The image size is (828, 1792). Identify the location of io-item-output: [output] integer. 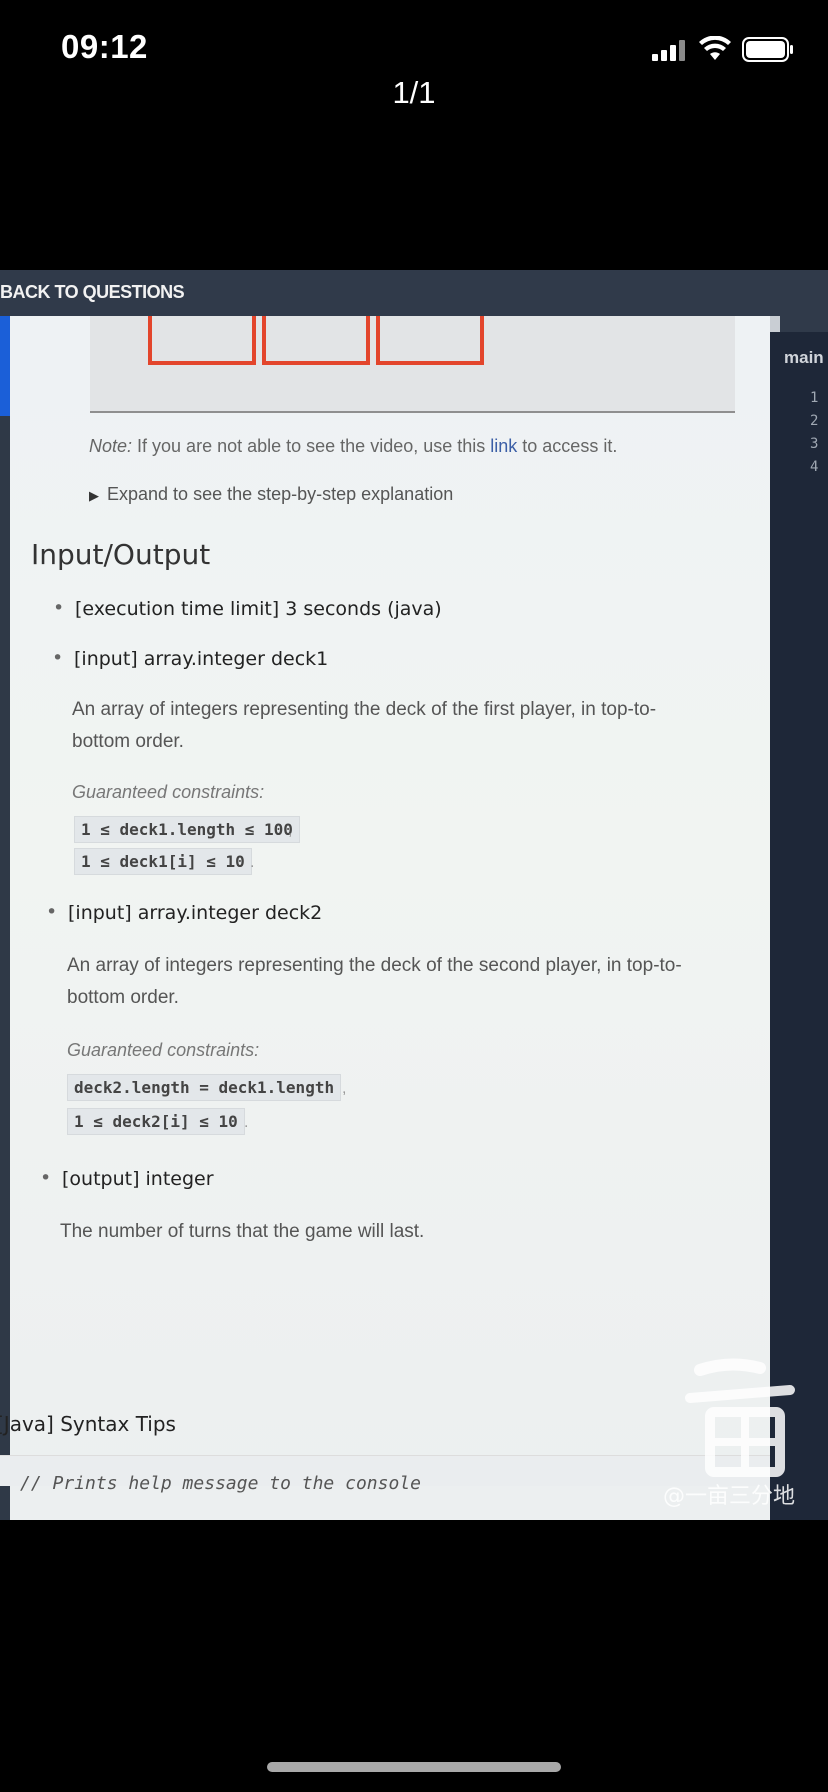
(126, 1178).